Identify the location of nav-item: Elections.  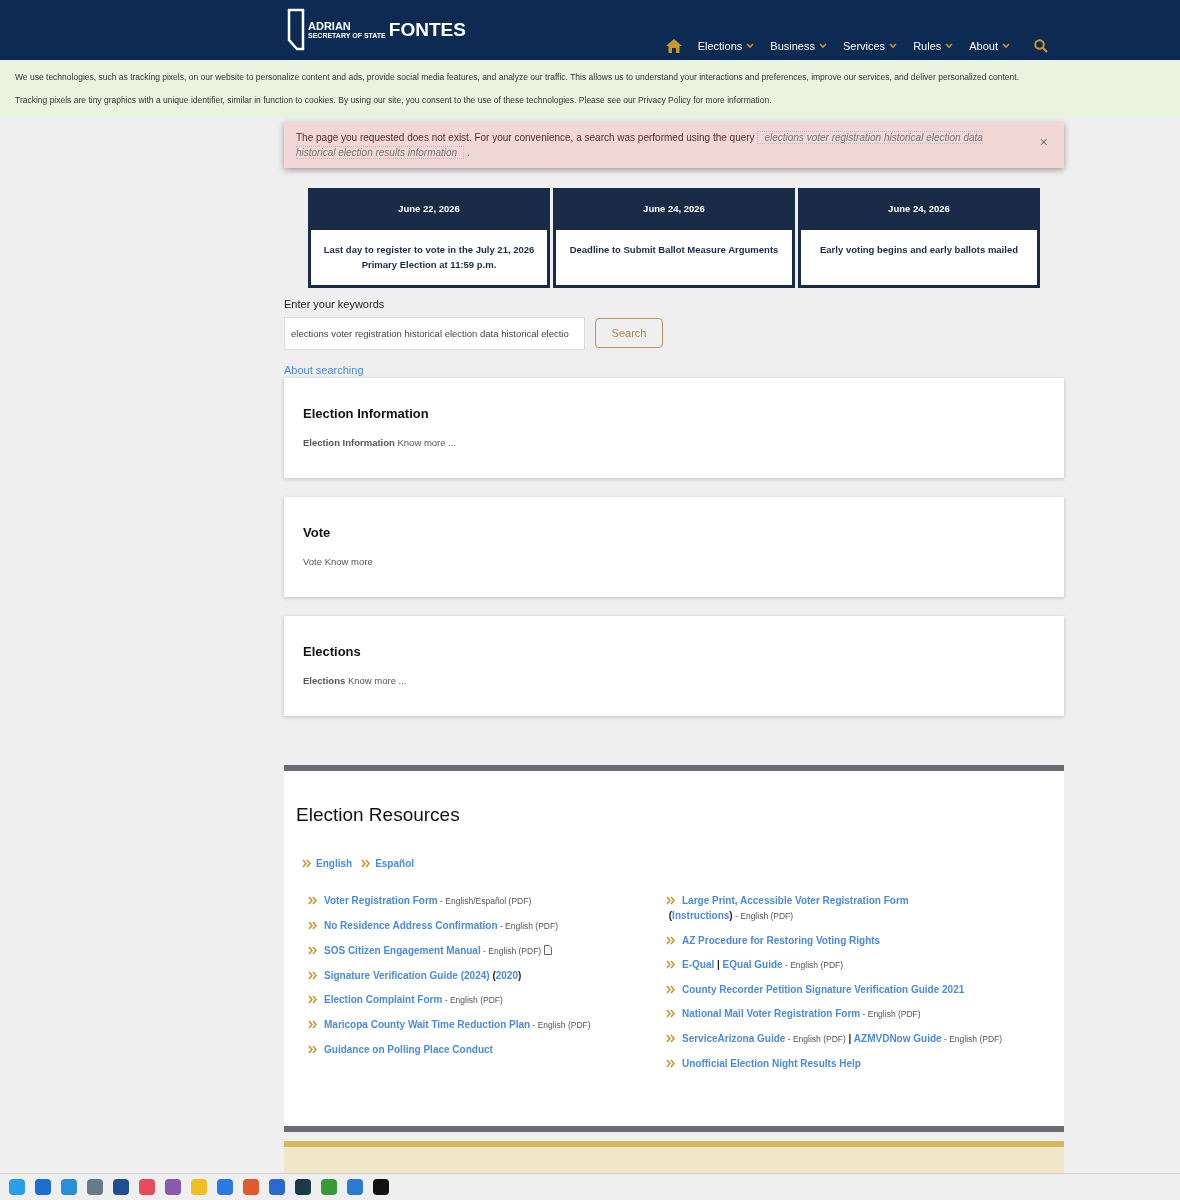
(726, 45).